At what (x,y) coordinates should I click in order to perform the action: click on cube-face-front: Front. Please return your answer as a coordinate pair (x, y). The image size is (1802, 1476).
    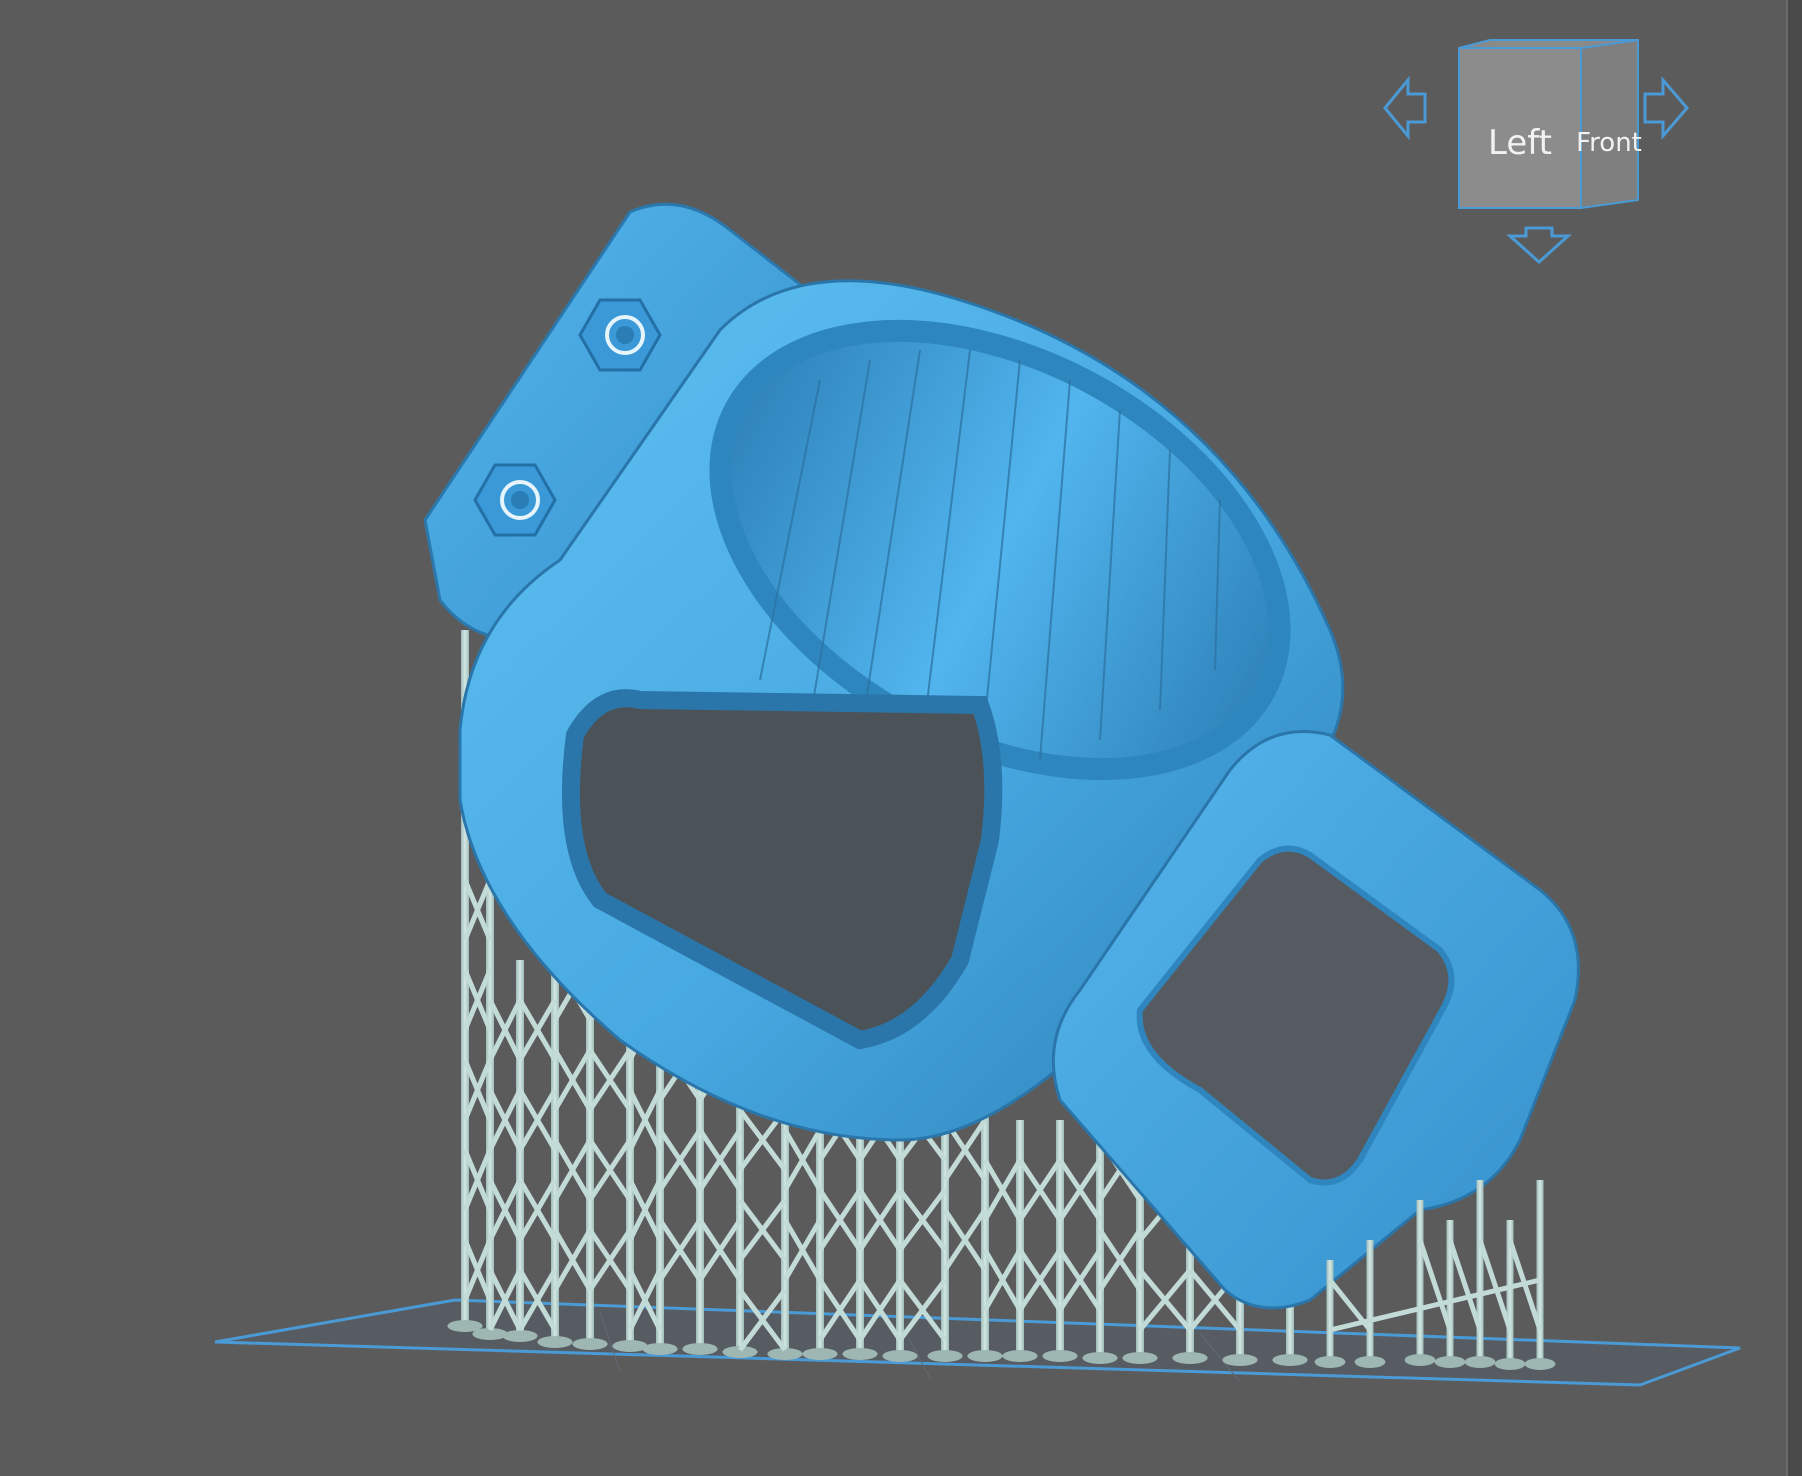
    Looking at the image, I should click on (1609, 143).